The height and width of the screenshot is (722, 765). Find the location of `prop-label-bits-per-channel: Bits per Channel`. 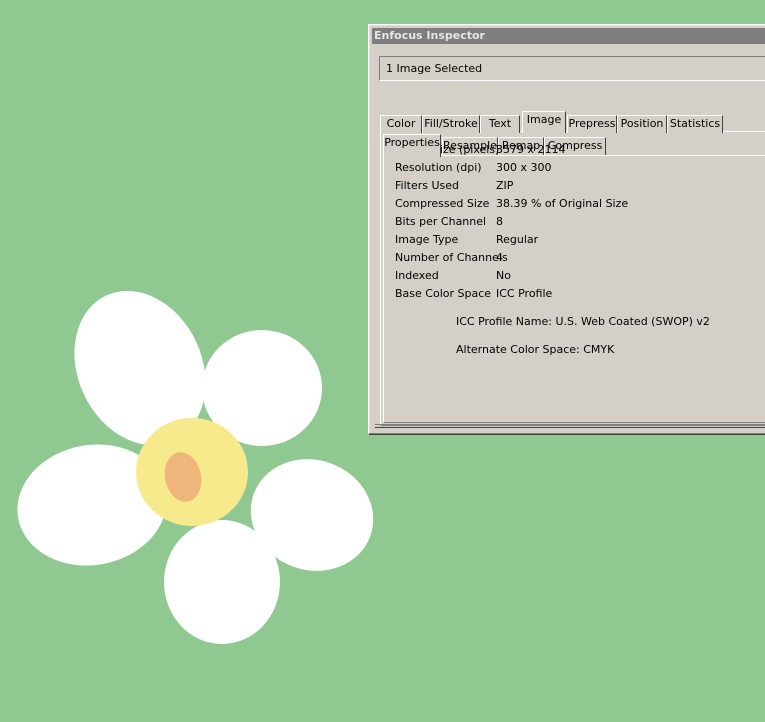

prop-label-bits-per-channel: Bits per Channel is located at coordinates (441, 221).